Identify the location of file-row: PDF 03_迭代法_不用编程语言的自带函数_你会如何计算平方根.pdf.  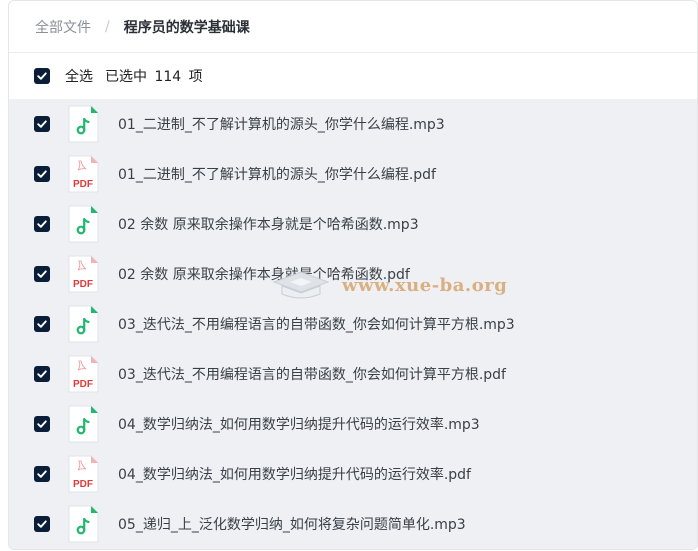
(353, 374).